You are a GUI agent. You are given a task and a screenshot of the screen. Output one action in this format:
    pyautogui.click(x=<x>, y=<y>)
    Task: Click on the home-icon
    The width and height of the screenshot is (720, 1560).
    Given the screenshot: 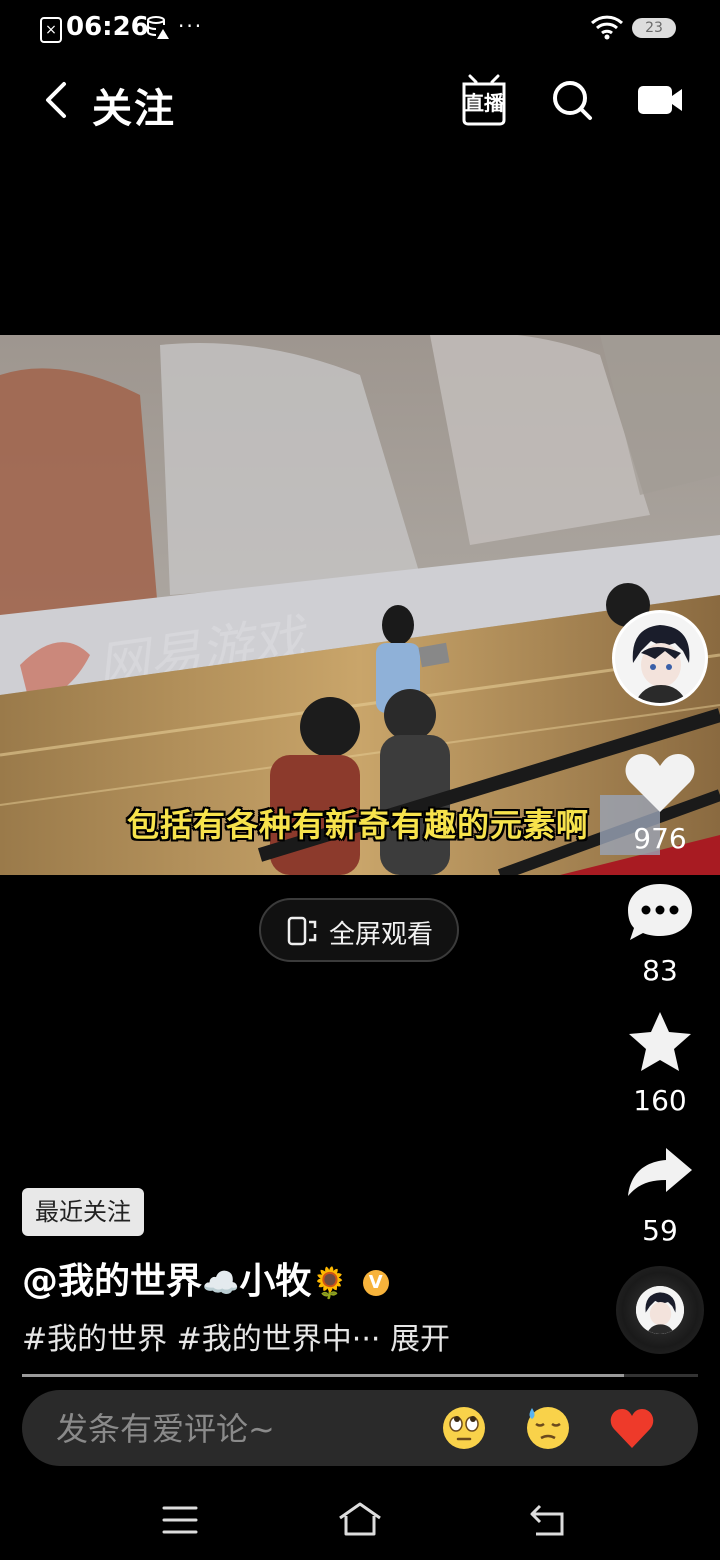 What is the action you would take?
    pyautogui.click(x=360, y=1520)
    